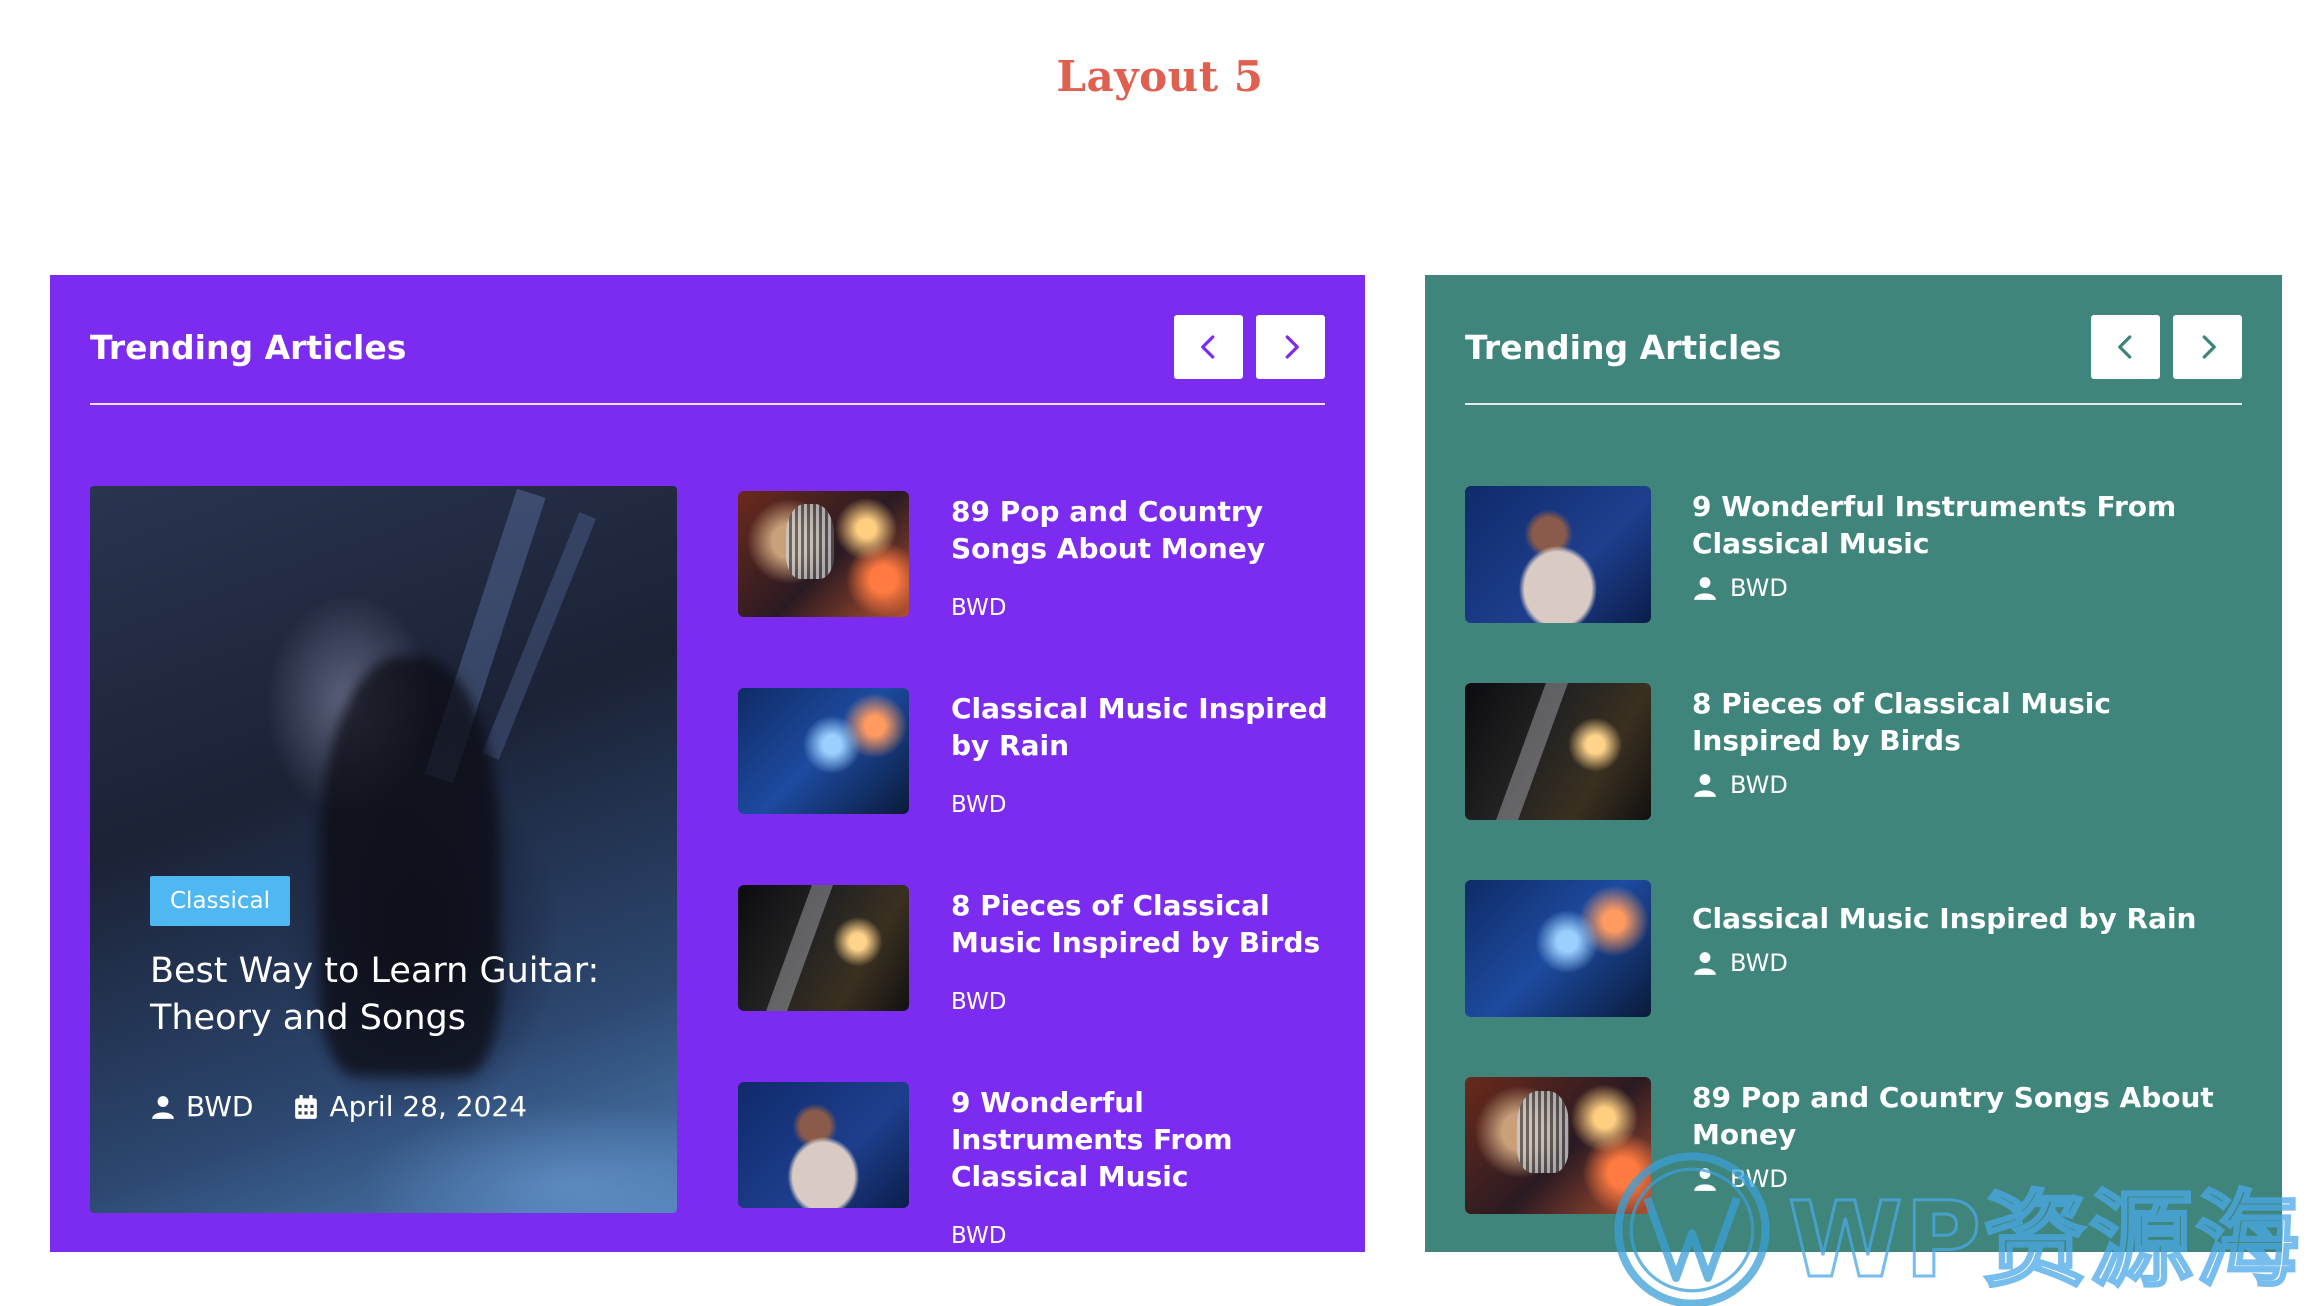  What do you see at coordinates (428, 1106) in the screenshot?
I see `publish-date: April 28, 2024` at bounding box center [428, 1106].